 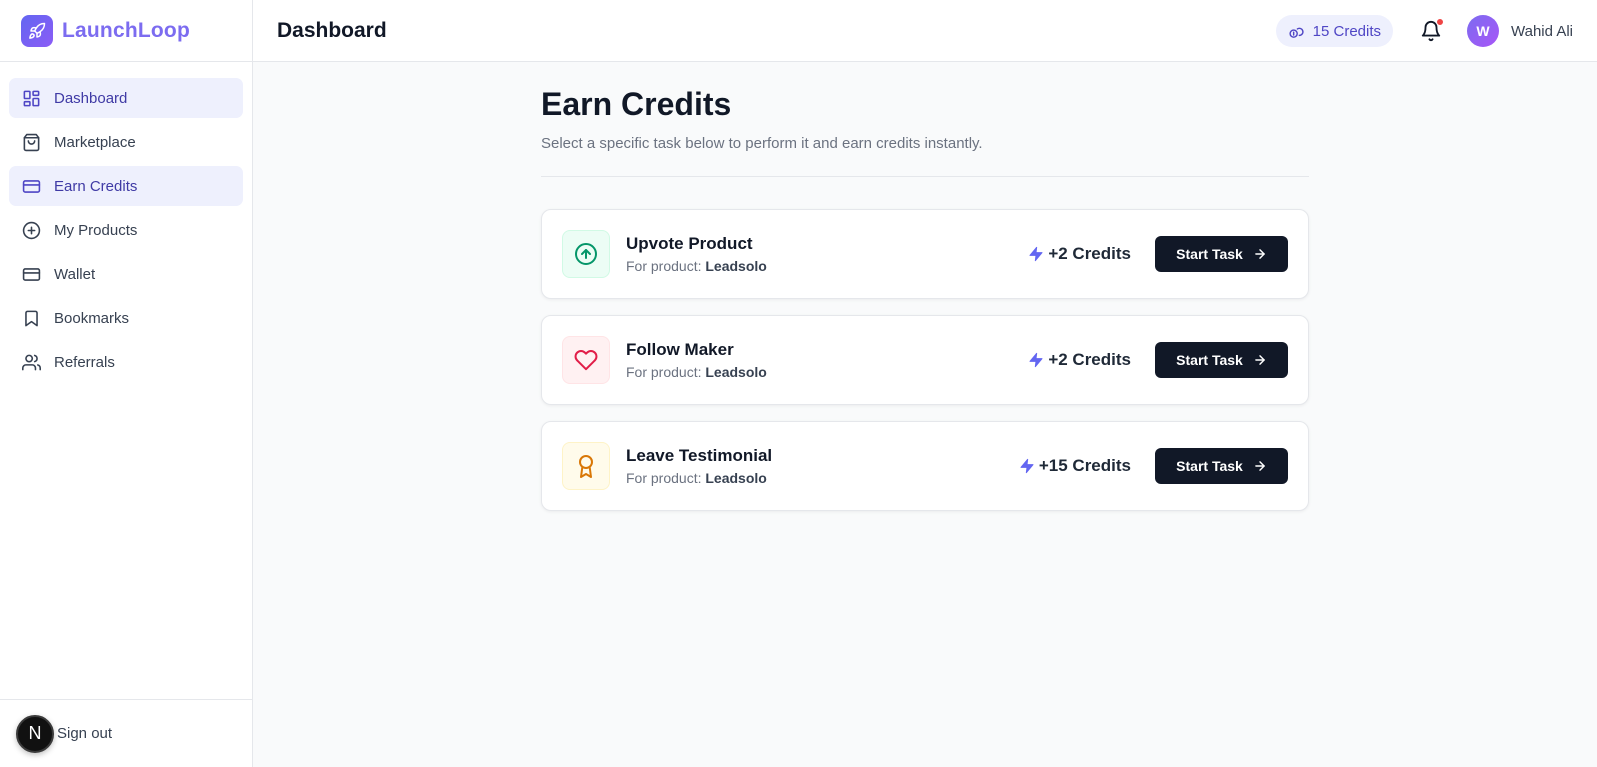 What do you see at coordinates (37, 30) in the screenshot?
I see `rocket-icon` at bounding box center [37, 30].